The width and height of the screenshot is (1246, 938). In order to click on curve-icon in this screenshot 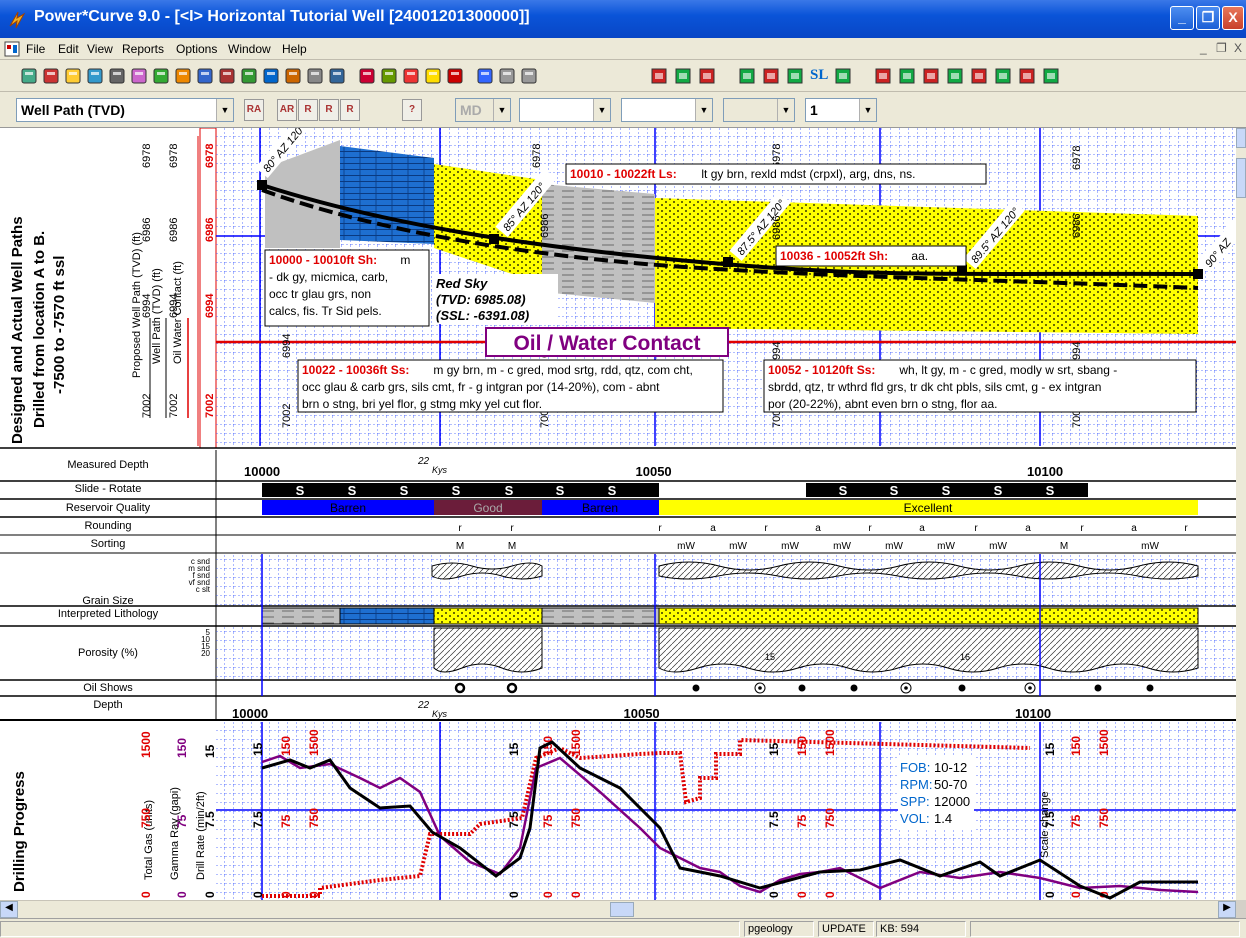, I will do `click(205, 76)`.